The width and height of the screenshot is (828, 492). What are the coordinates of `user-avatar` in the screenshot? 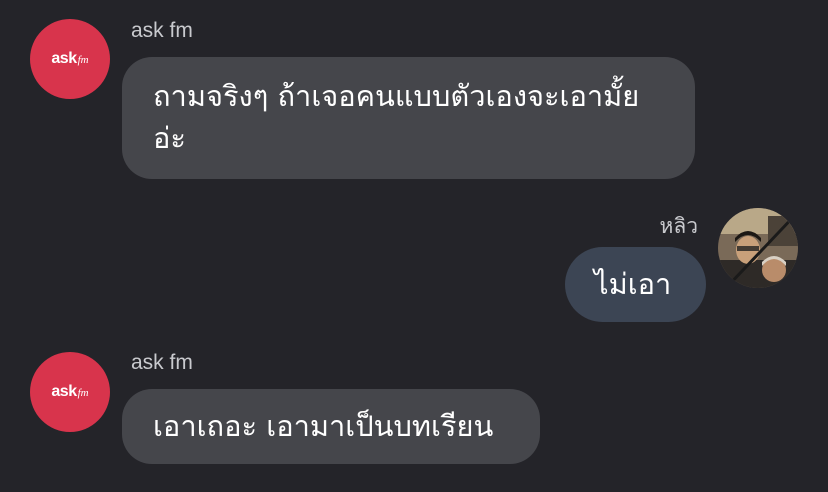 It's located at (758, 248).